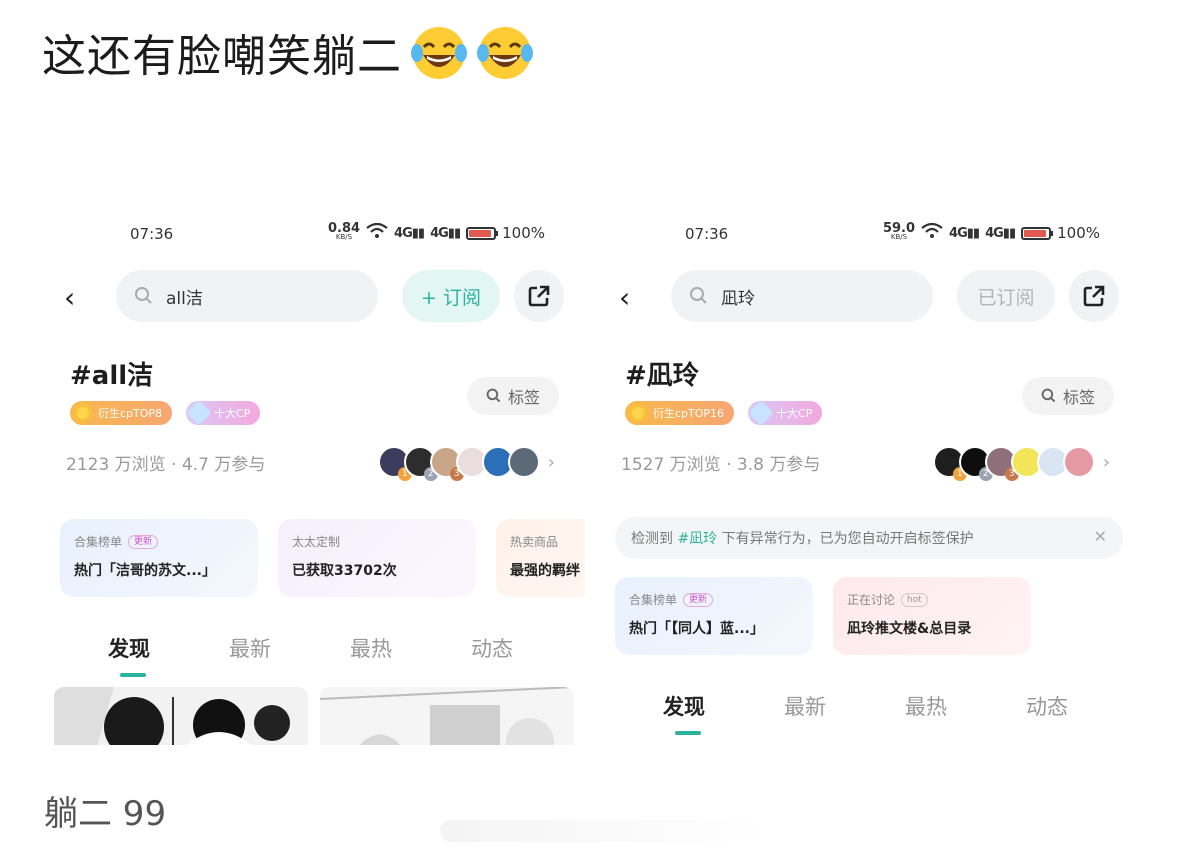 This screenshot has width=1179, height=858. Describe the element at coordinates (869, 538) in the screenshot. I see `tag-protection-notice: 检测到 #凪玲 下有异常行为，已为您自动开启标签保护 ✕` at that location.